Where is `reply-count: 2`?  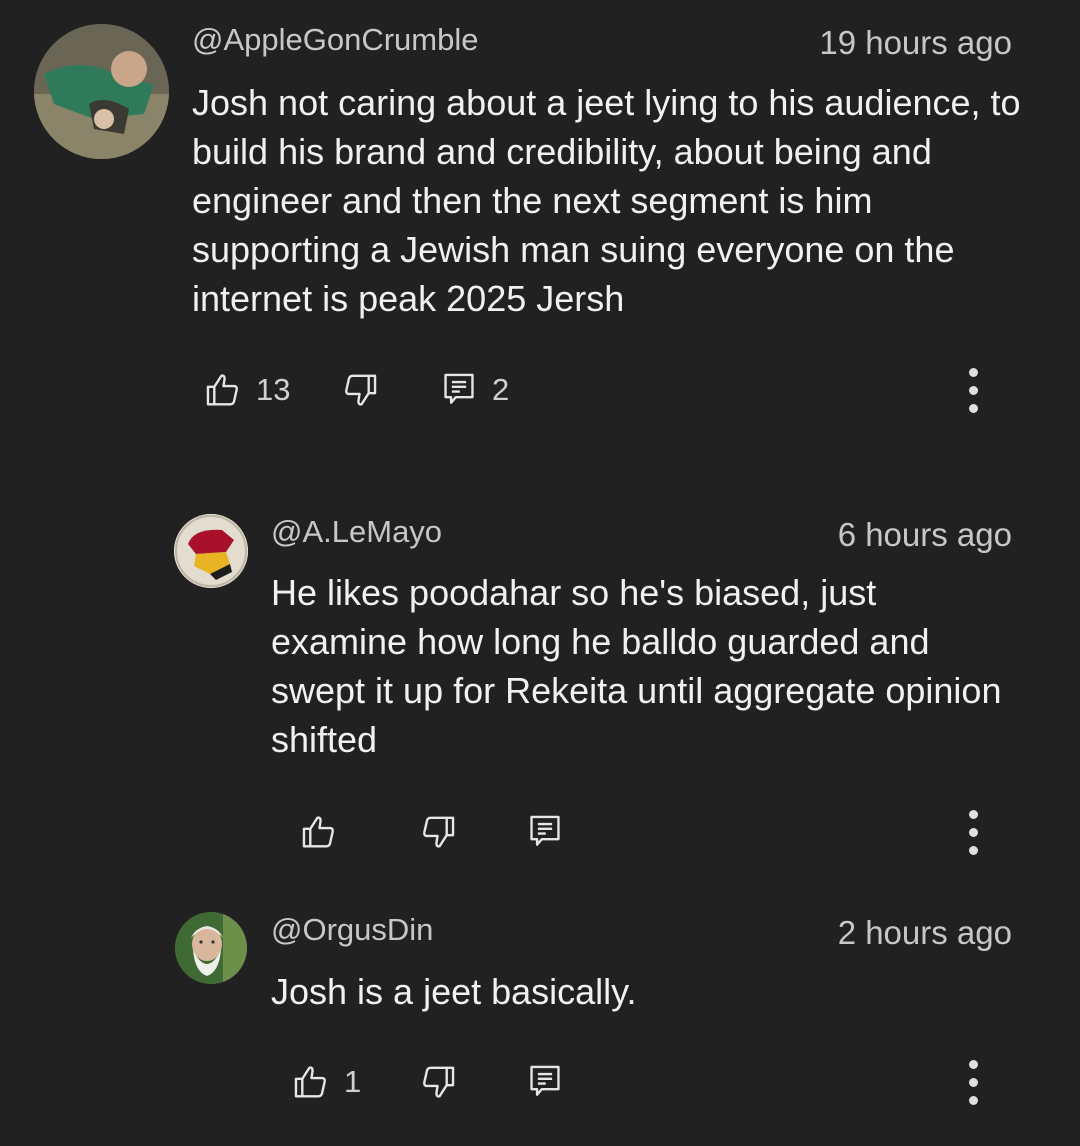
reply-count: 2 is located at coordinates (501, 389).